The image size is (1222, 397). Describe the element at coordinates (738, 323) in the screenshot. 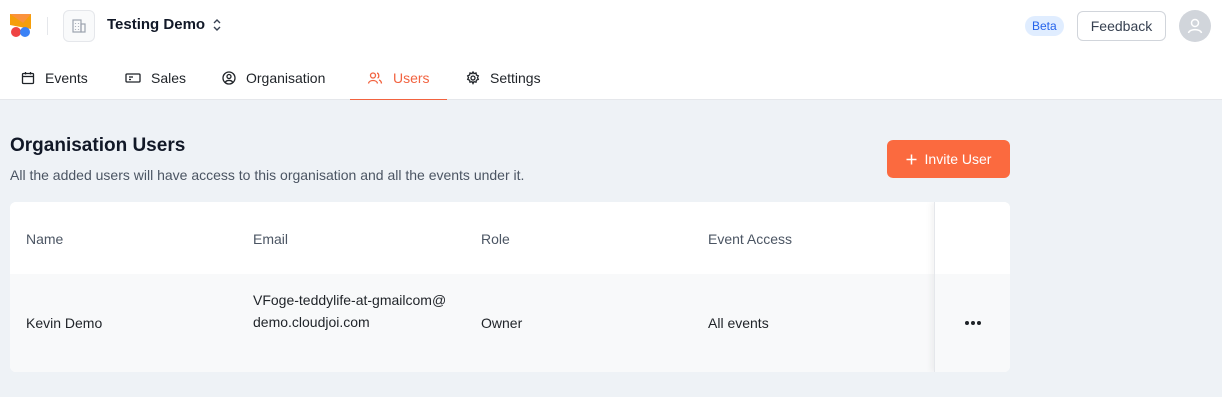

I see `user-event-access: All events` at that location.